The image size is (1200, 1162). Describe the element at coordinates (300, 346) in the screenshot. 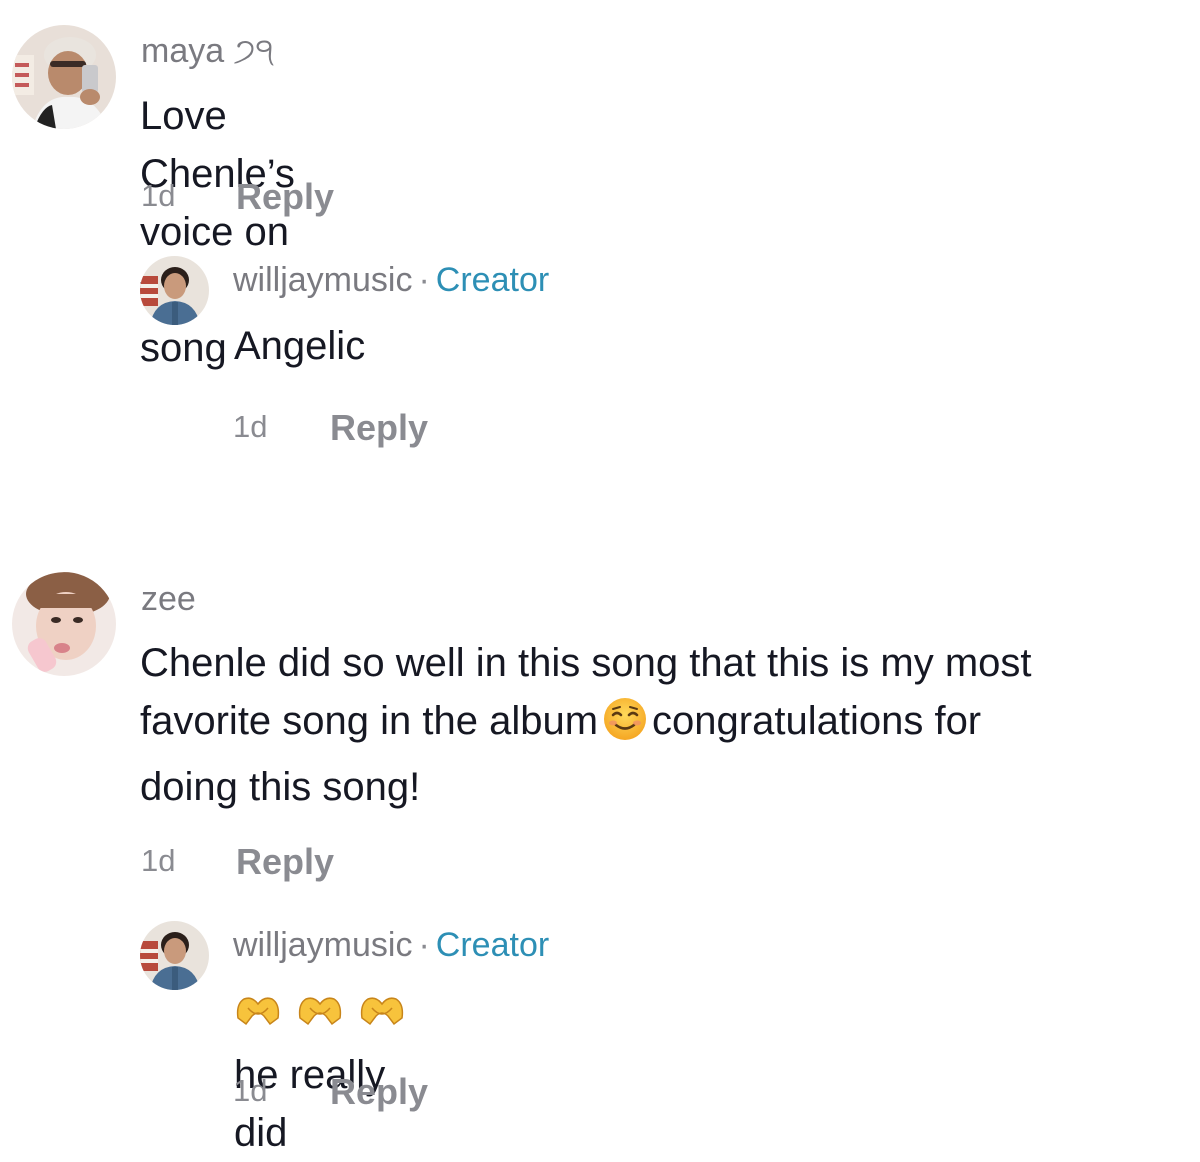

I see `reply-text: Angelic` at that location.